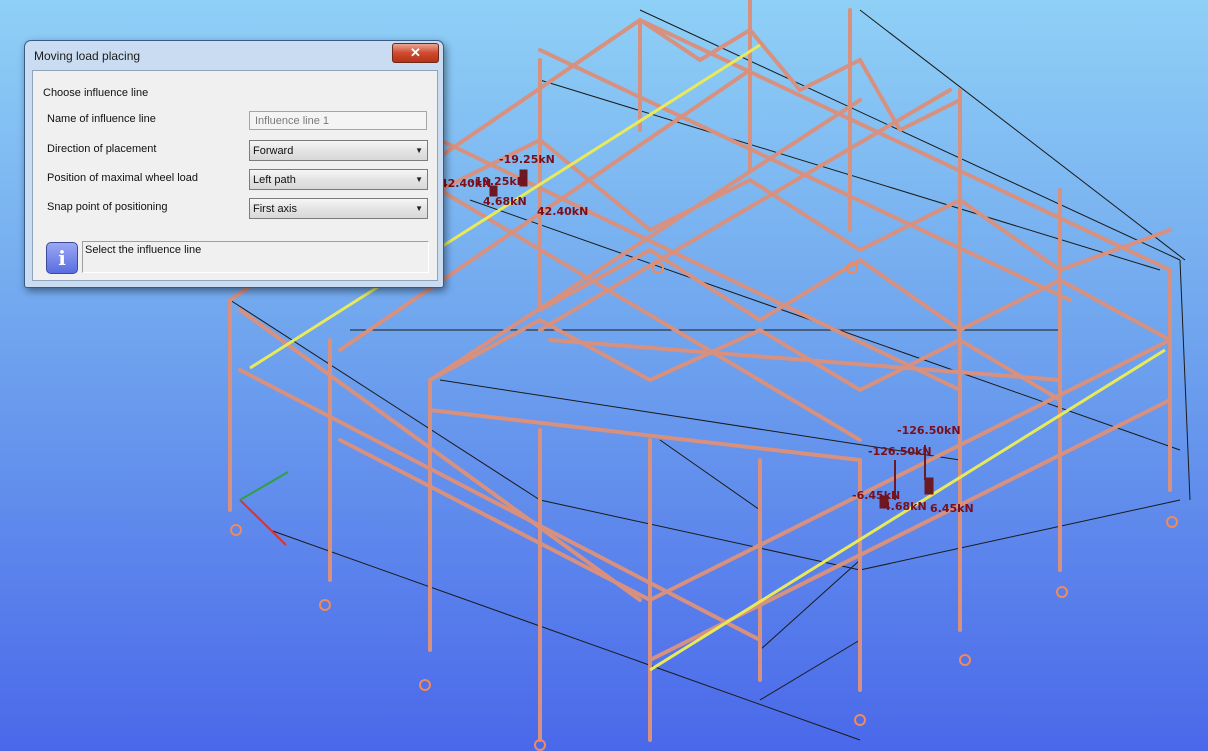  What do you see at coordinates (338, 208) in the screenshot?
I see `snap-select: First axis ▼` at bounding box center [338, 208].